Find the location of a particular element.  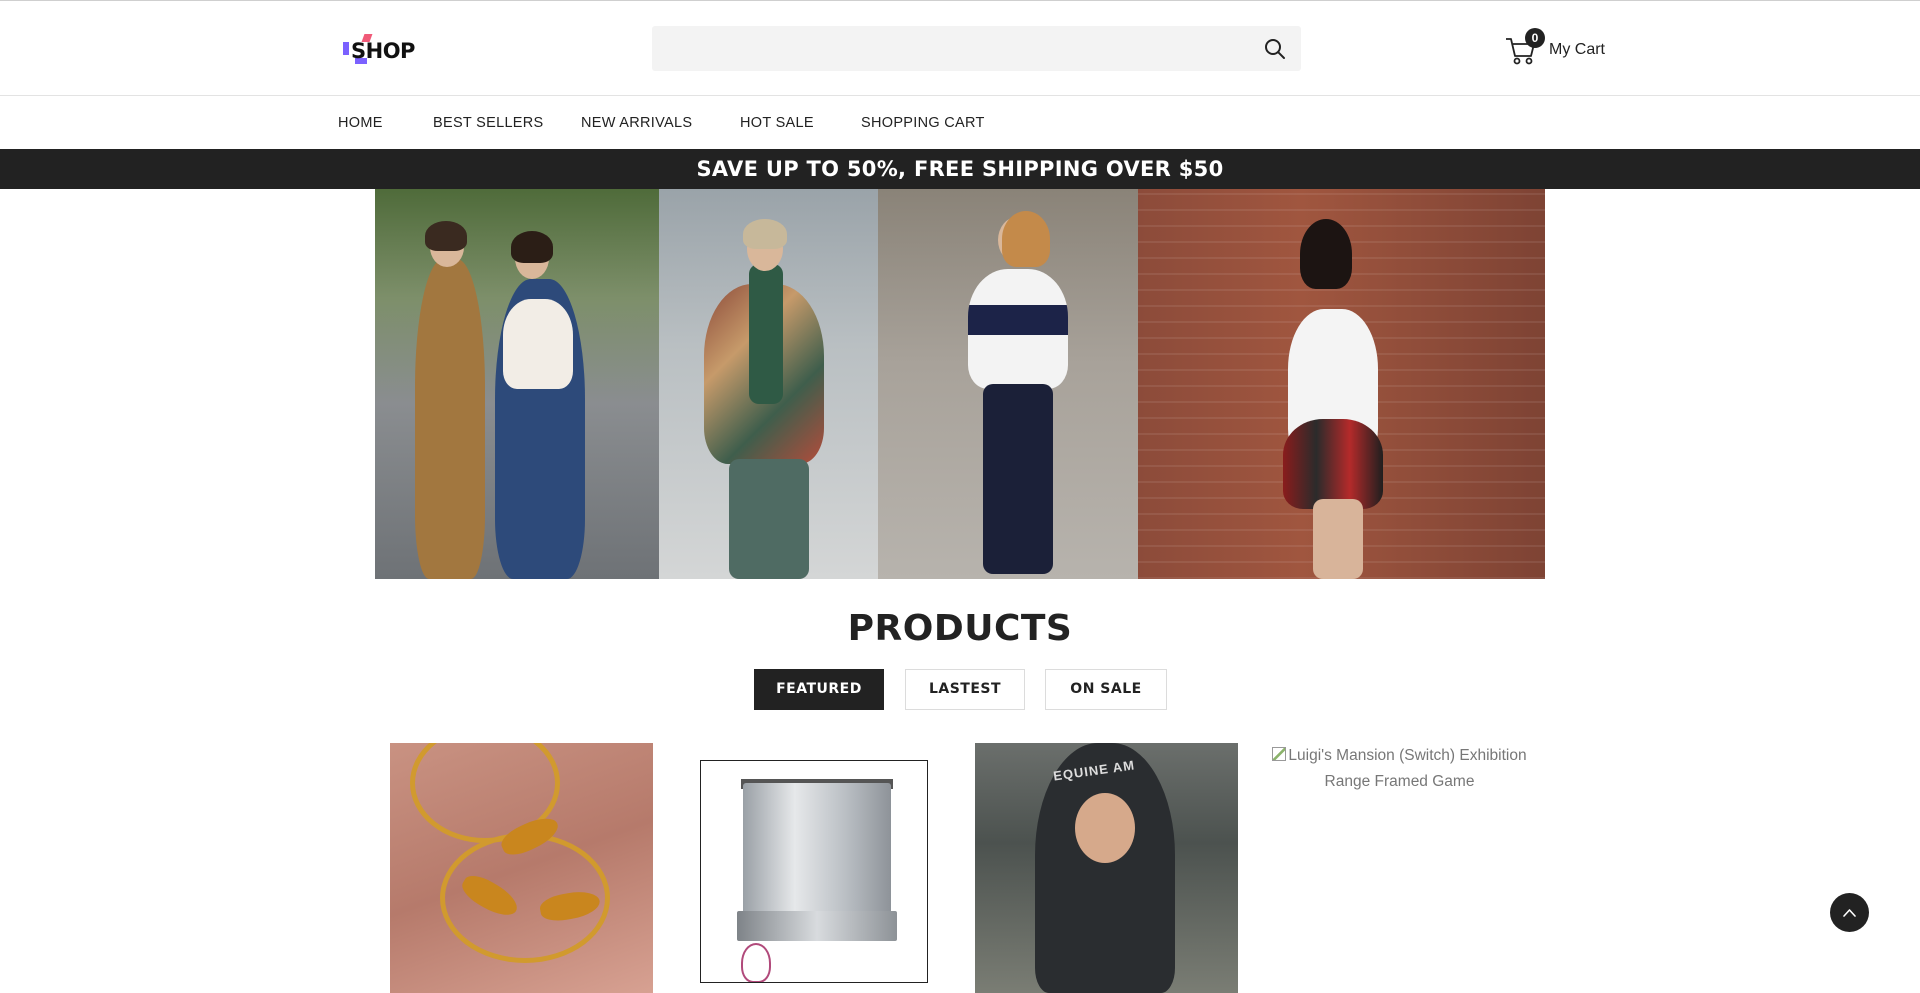

nav-item-best-sellers: BEST SELLERS is located at coordinates (488, 123).